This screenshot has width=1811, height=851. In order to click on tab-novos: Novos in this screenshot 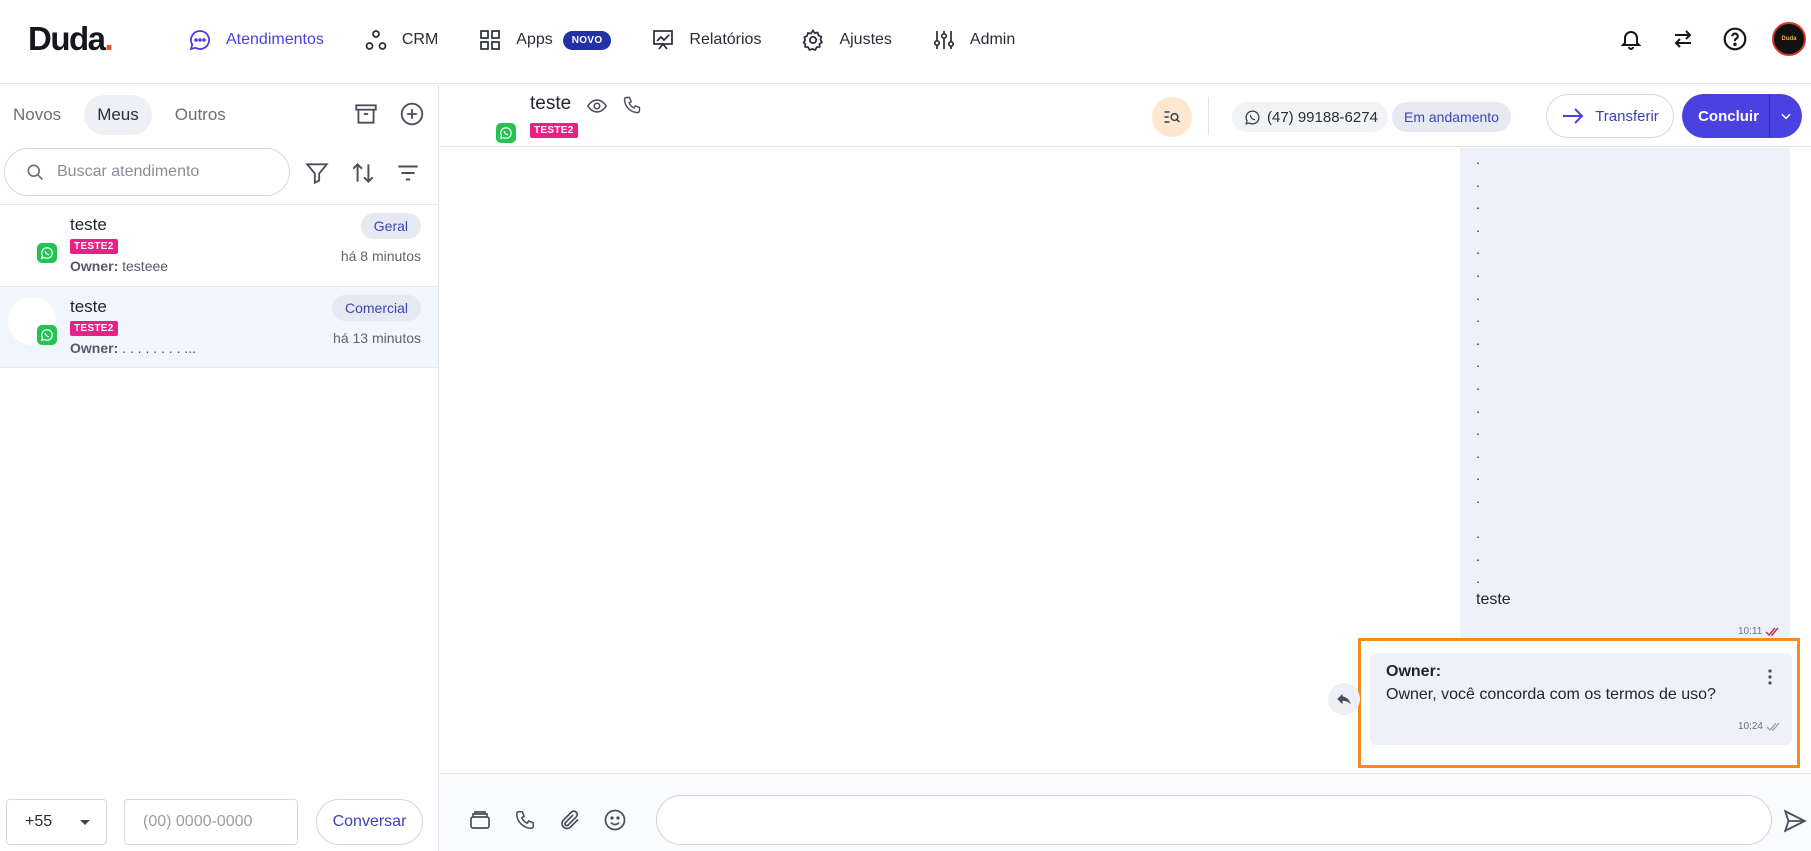, I will do `click(37, 115)`.